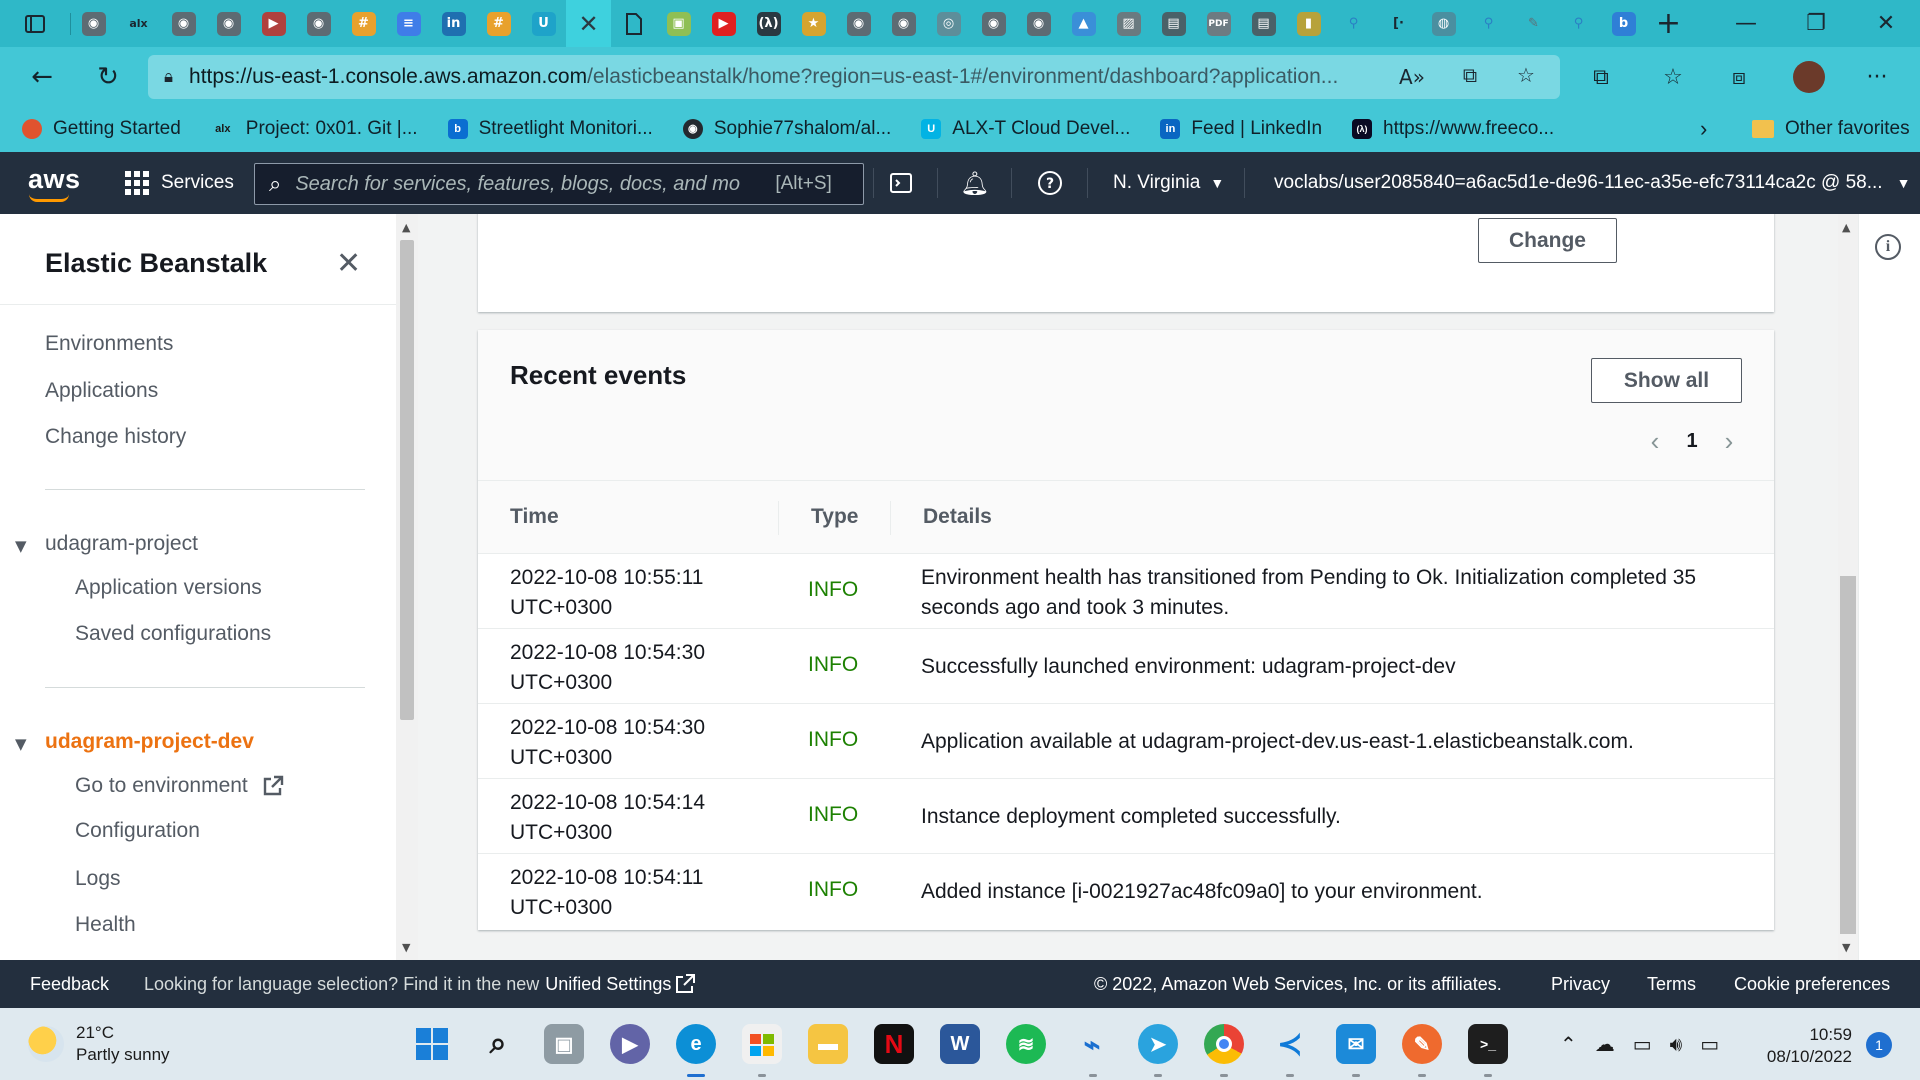  I want to click on onedrive-cloud-icon: ☁, so click(1605, 1044).